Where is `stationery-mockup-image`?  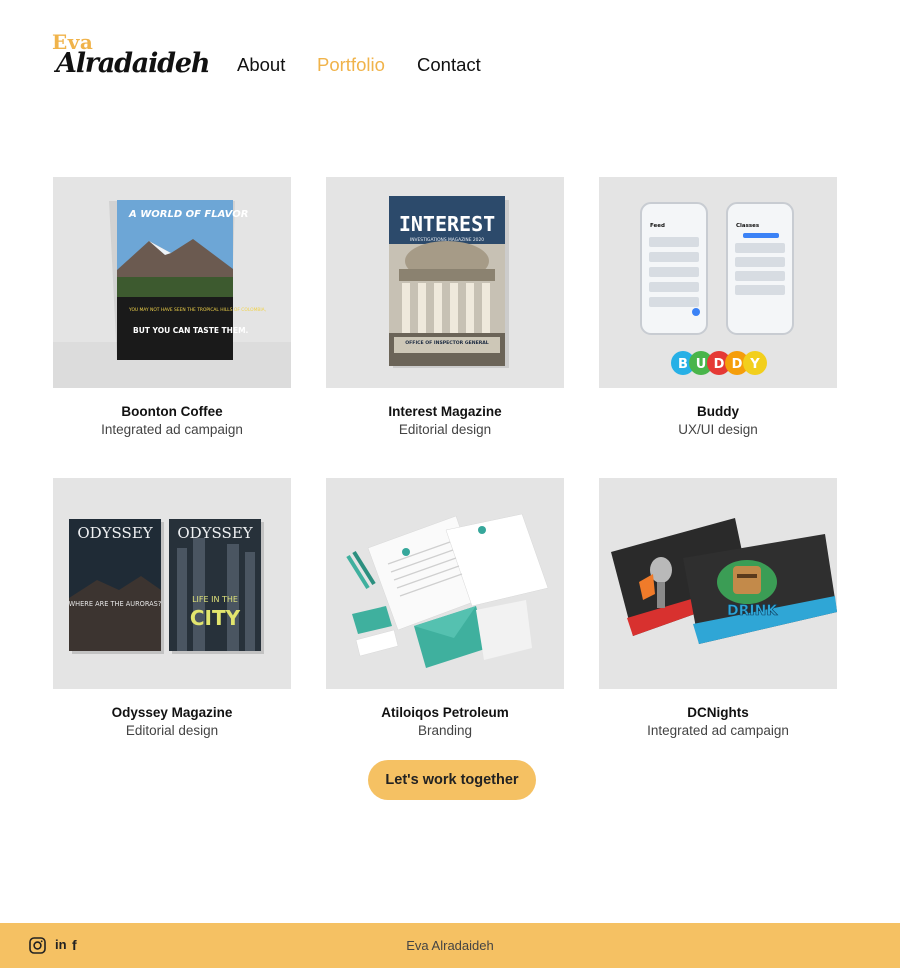
stationery-mockup-image is located at coordinates (445, 583).